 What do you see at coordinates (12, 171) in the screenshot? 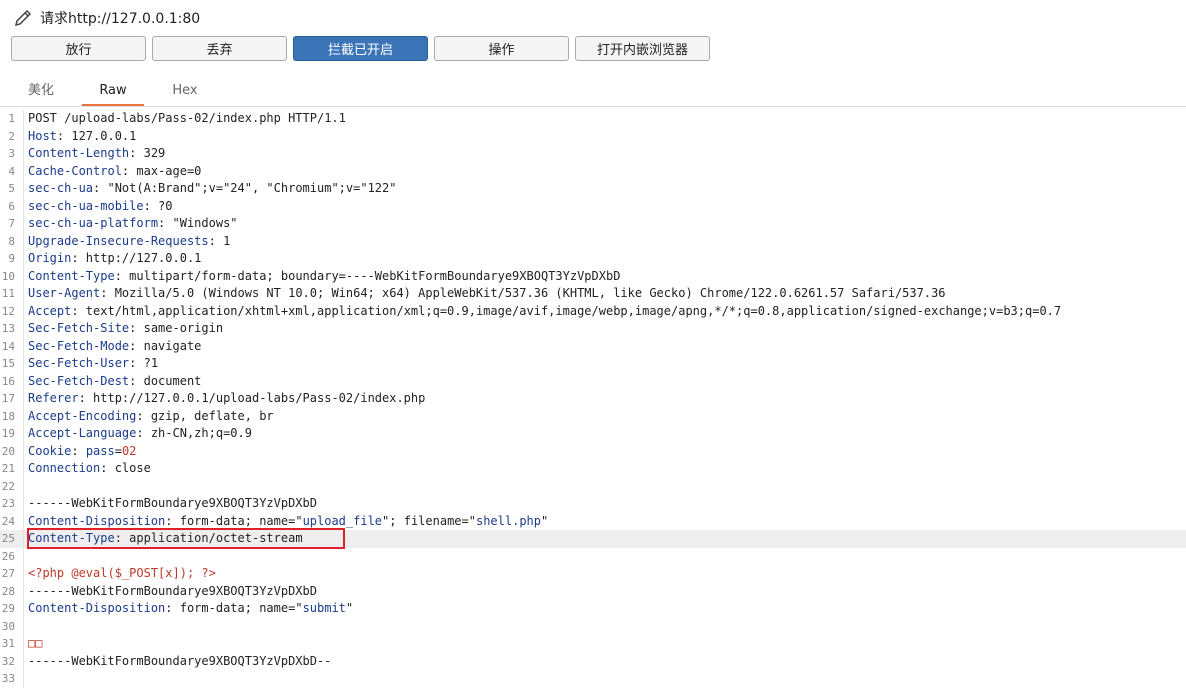
I see `line-number: 4` at bounding box center [12, 171].